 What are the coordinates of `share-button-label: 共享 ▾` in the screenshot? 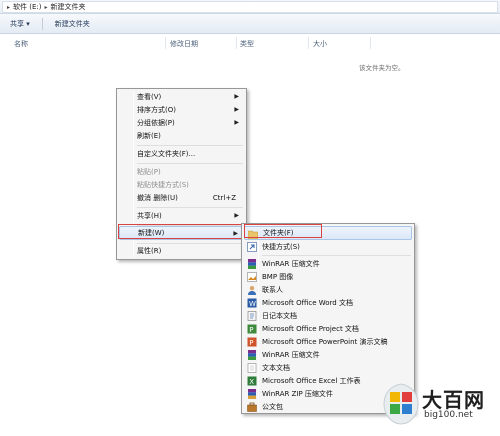 It's located at (20, 23).